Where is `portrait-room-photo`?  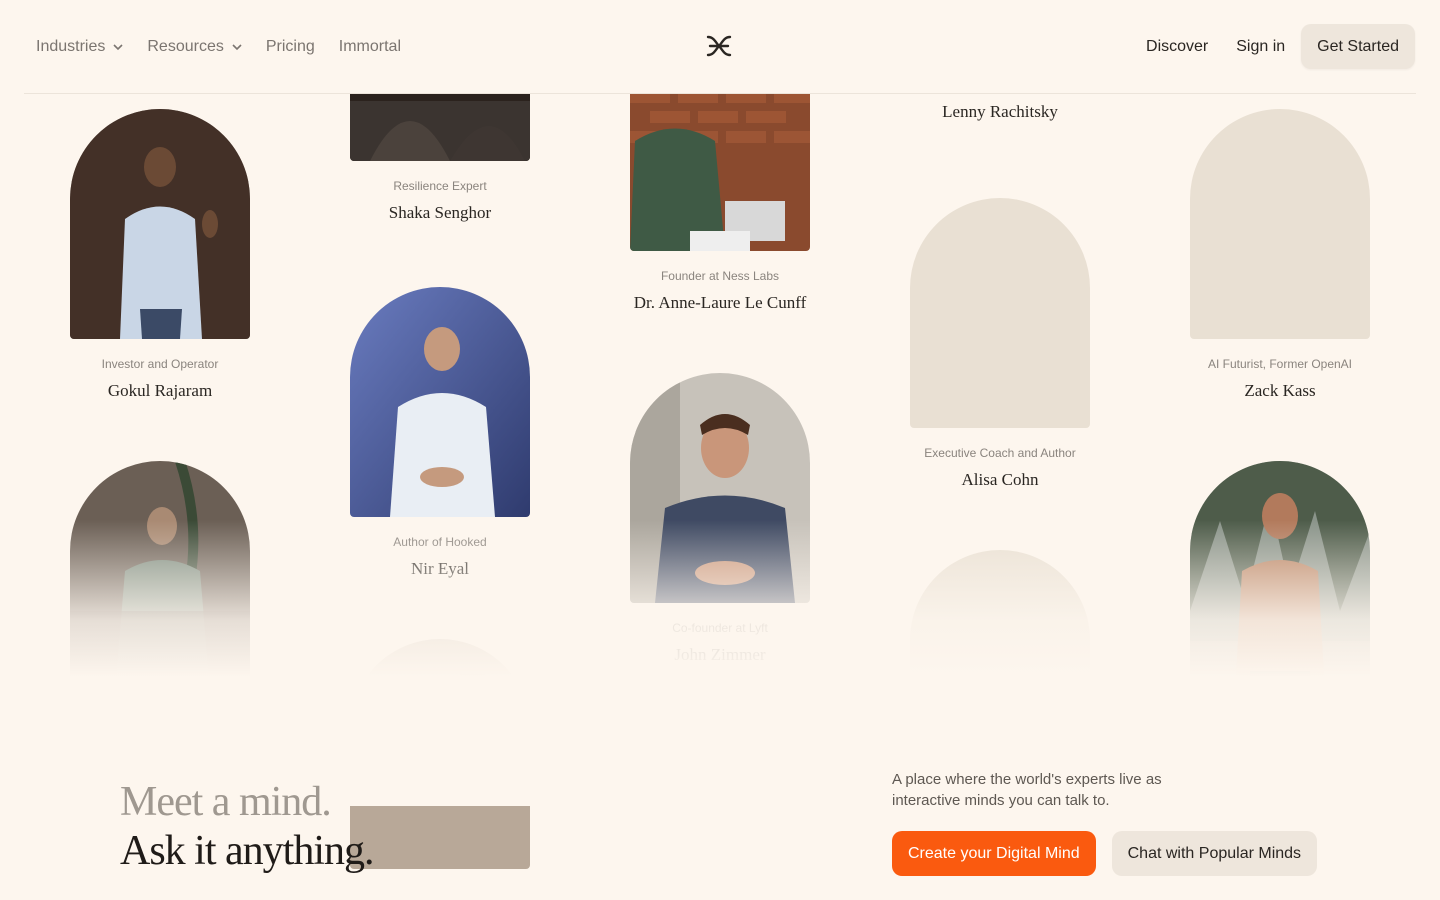 portrait-room-photo is located at coordinates (440, 754).